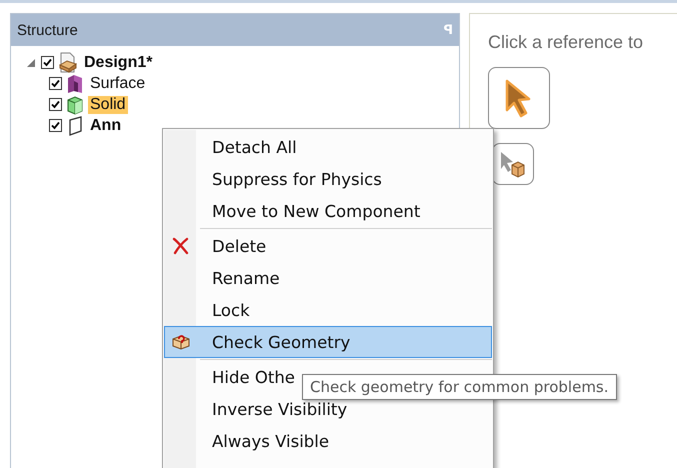  Describe the element at coordinates (328, 310) in the screenshot. I see `menu-item: Lock` at that location.